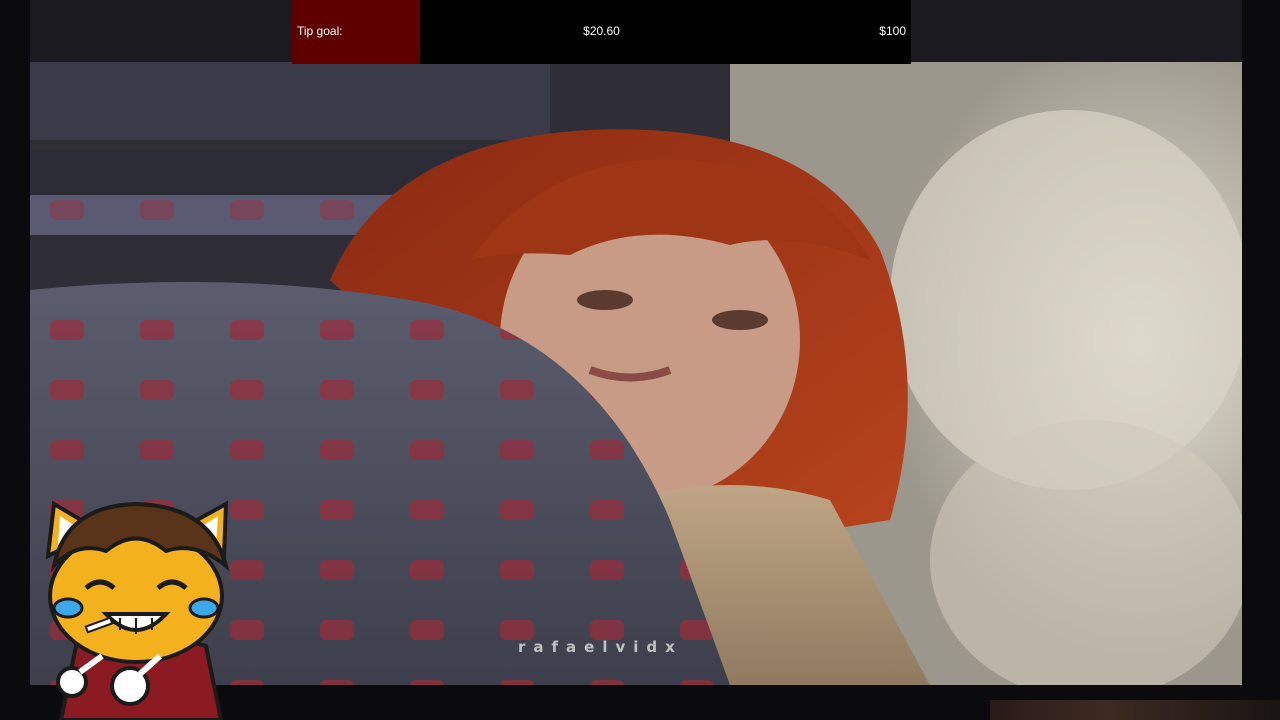  Describe the element at coordinates (136, 608) in the screenshot. I see `cat-mascot-icon` at that location.